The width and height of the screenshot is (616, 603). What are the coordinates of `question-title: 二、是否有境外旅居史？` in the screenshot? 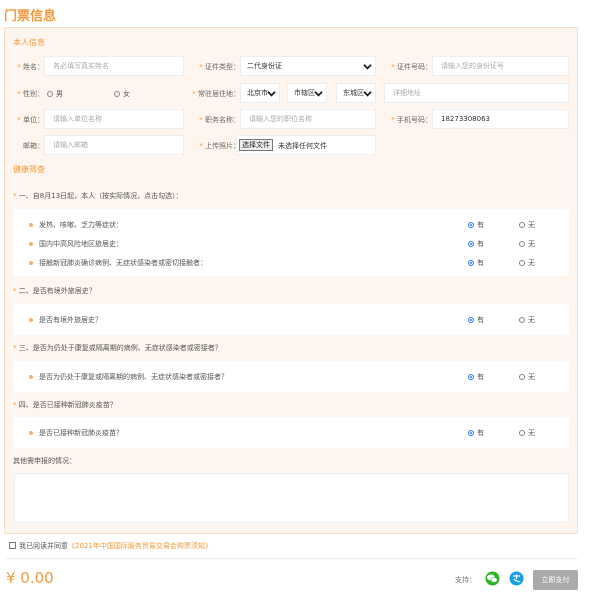 It's located at (57, 291).